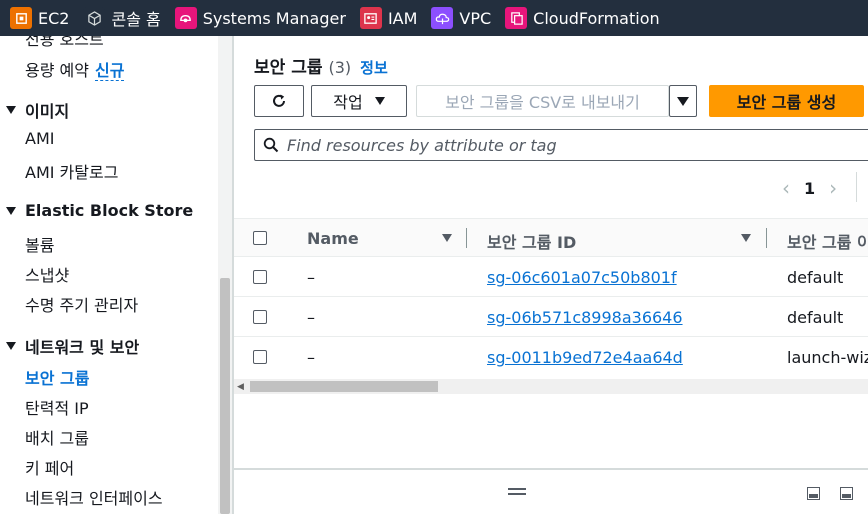 The image size is (868, 514). I want to click on favorite-cloudformation: CloudFormation, so click(582, 18).